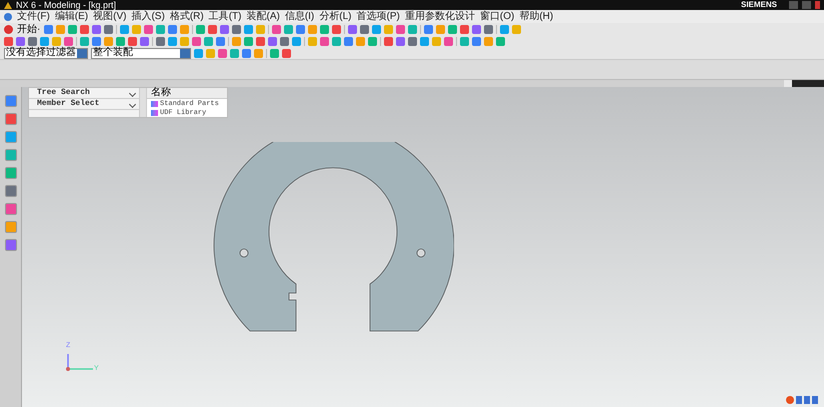  Describe the element at coordinates (109, 16) in the screenshot. I see `menu-item: 视图(V)` at that location.